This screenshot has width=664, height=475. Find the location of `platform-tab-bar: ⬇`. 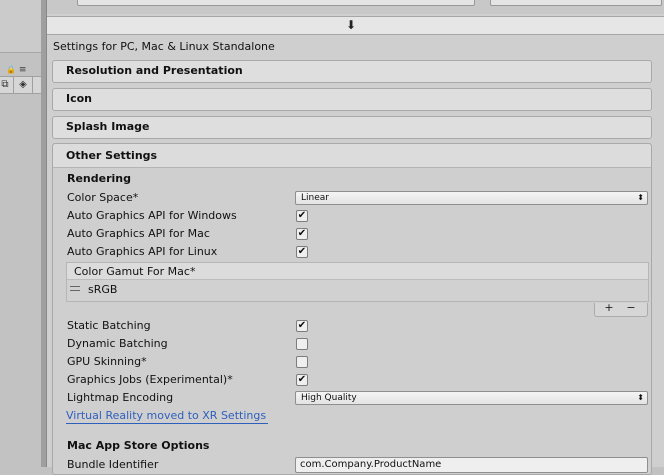

platform-tab-bar: ⬇ is located at coordinates (355, 25).